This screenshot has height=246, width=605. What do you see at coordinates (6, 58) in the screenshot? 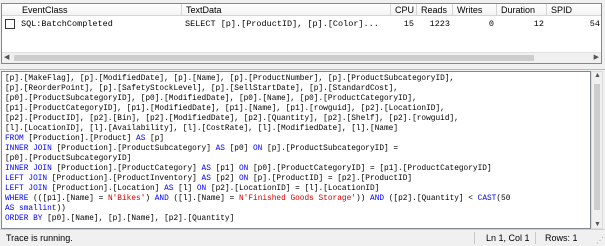
I see `scroll-left-arrow-icon: ◀` at bounding box center [6, 58].